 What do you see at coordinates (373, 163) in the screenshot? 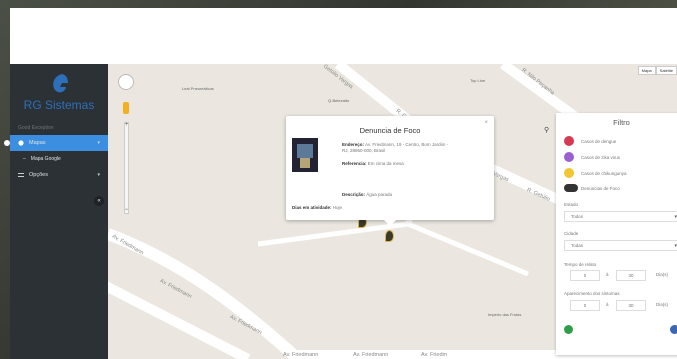
I see `referencia-row: Referencia: Em cima da mesa` at bounding box center [373, 163].